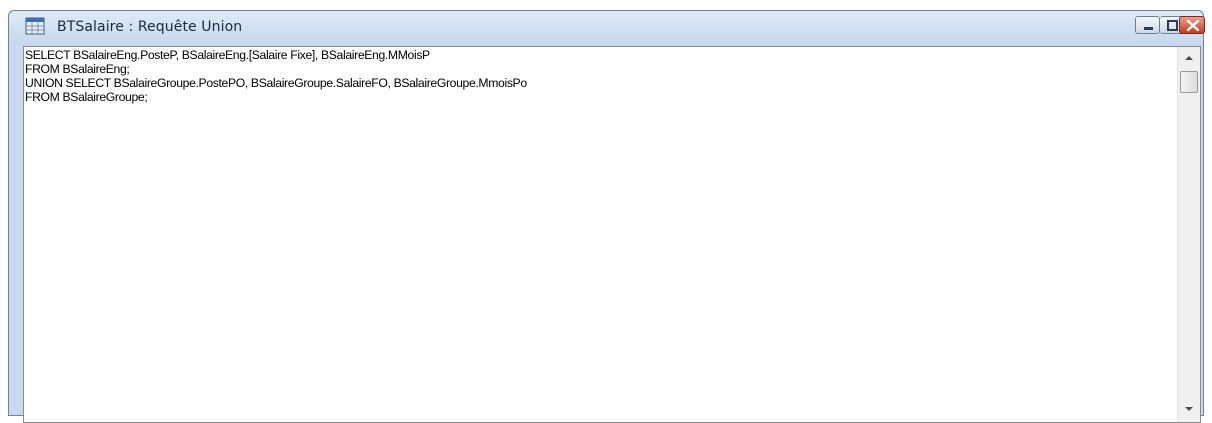  What do you see at coordinates (35, 26) in the screenshot?
I see `query-grid-icon` at bounding box center [35, 26].